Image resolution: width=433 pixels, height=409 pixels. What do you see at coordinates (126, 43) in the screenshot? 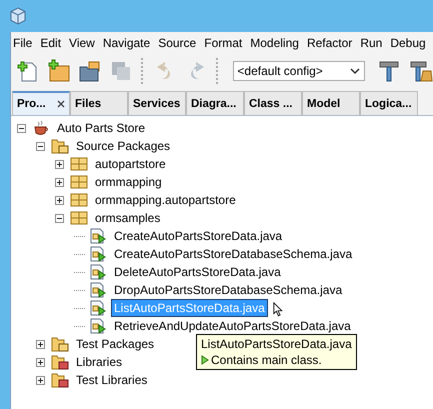
I see `menu-item: Navigate` at bounding box center [126, 43].